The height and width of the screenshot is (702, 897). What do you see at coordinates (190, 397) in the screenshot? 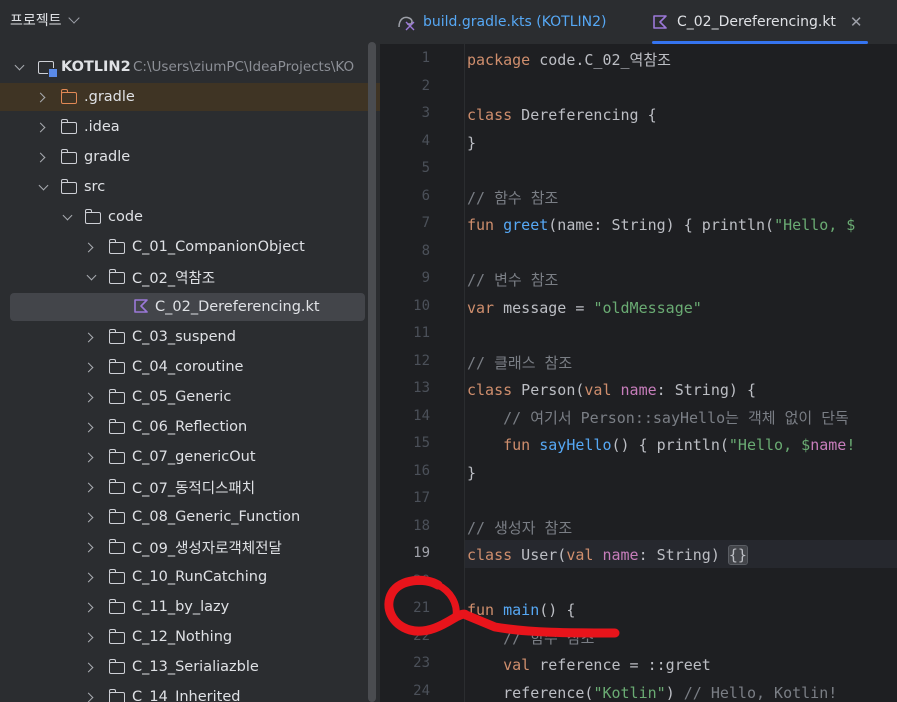
I see `tree-item-c05: C_05_Generic` at bounding box center [190, 397].